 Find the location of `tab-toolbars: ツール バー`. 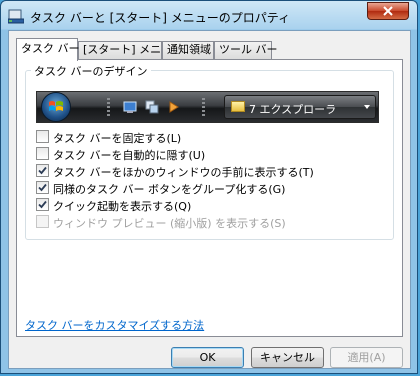

tab-toolbars: ツール バー is located at coordinates (246, 50).